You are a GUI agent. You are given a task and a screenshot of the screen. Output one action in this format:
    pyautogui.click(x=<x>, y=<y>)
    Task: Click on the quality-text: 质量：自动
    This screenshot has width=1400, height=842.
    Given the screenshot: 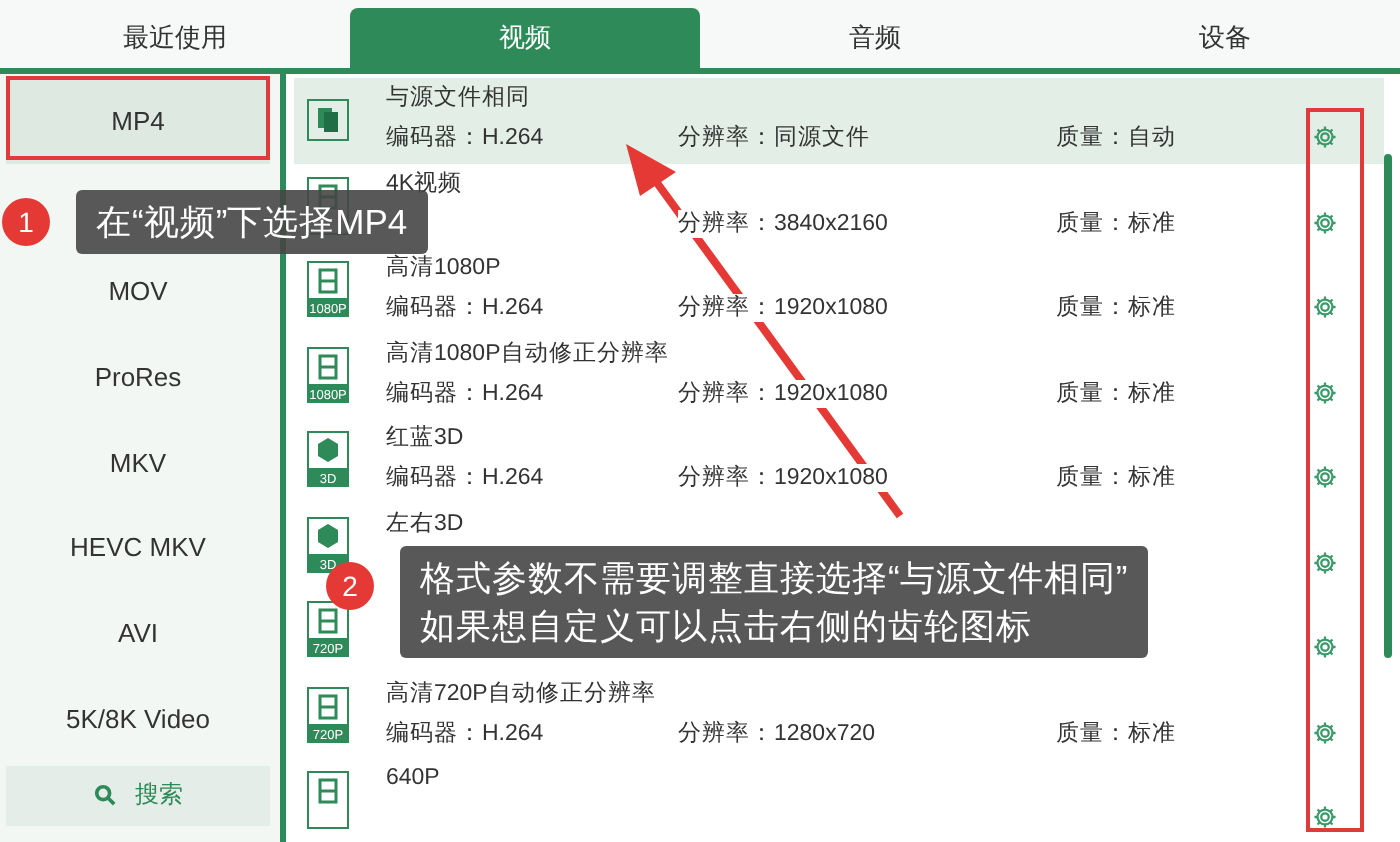 What is the action you would take?
    pyautogui.click(x=1116, y=138)
    